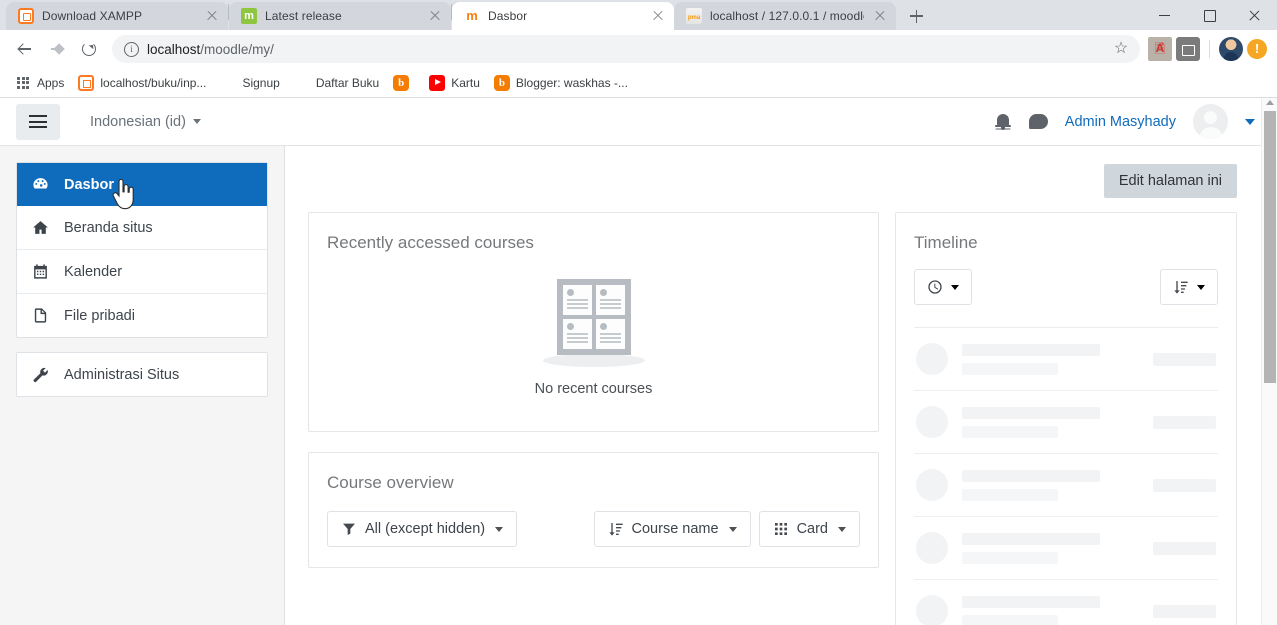 The height and width of the screenshot is (625, 1277). What do you see at coordinates (809, 529) in the screenshot?
I see `course-view-dropdown: Card` at bounding box center [809, 529].